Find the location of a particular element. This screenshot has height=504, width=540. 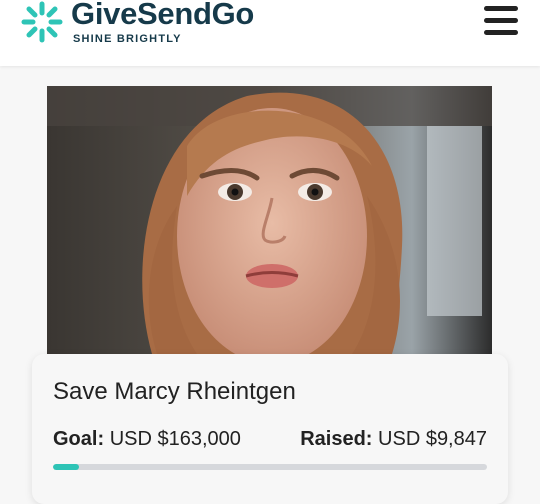

progress-bar-fill is located at coordinates (66, 467).